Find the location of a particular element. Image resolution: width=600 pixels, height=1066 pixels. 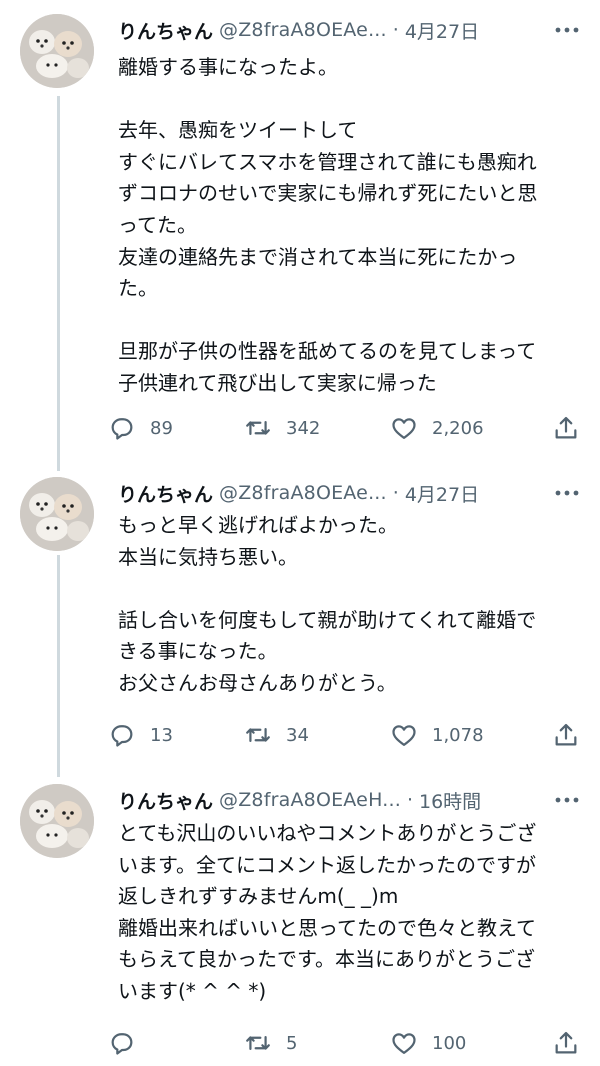

tweet-line: 本当に気持ち悪い。 is located at coordinates (208, 556).